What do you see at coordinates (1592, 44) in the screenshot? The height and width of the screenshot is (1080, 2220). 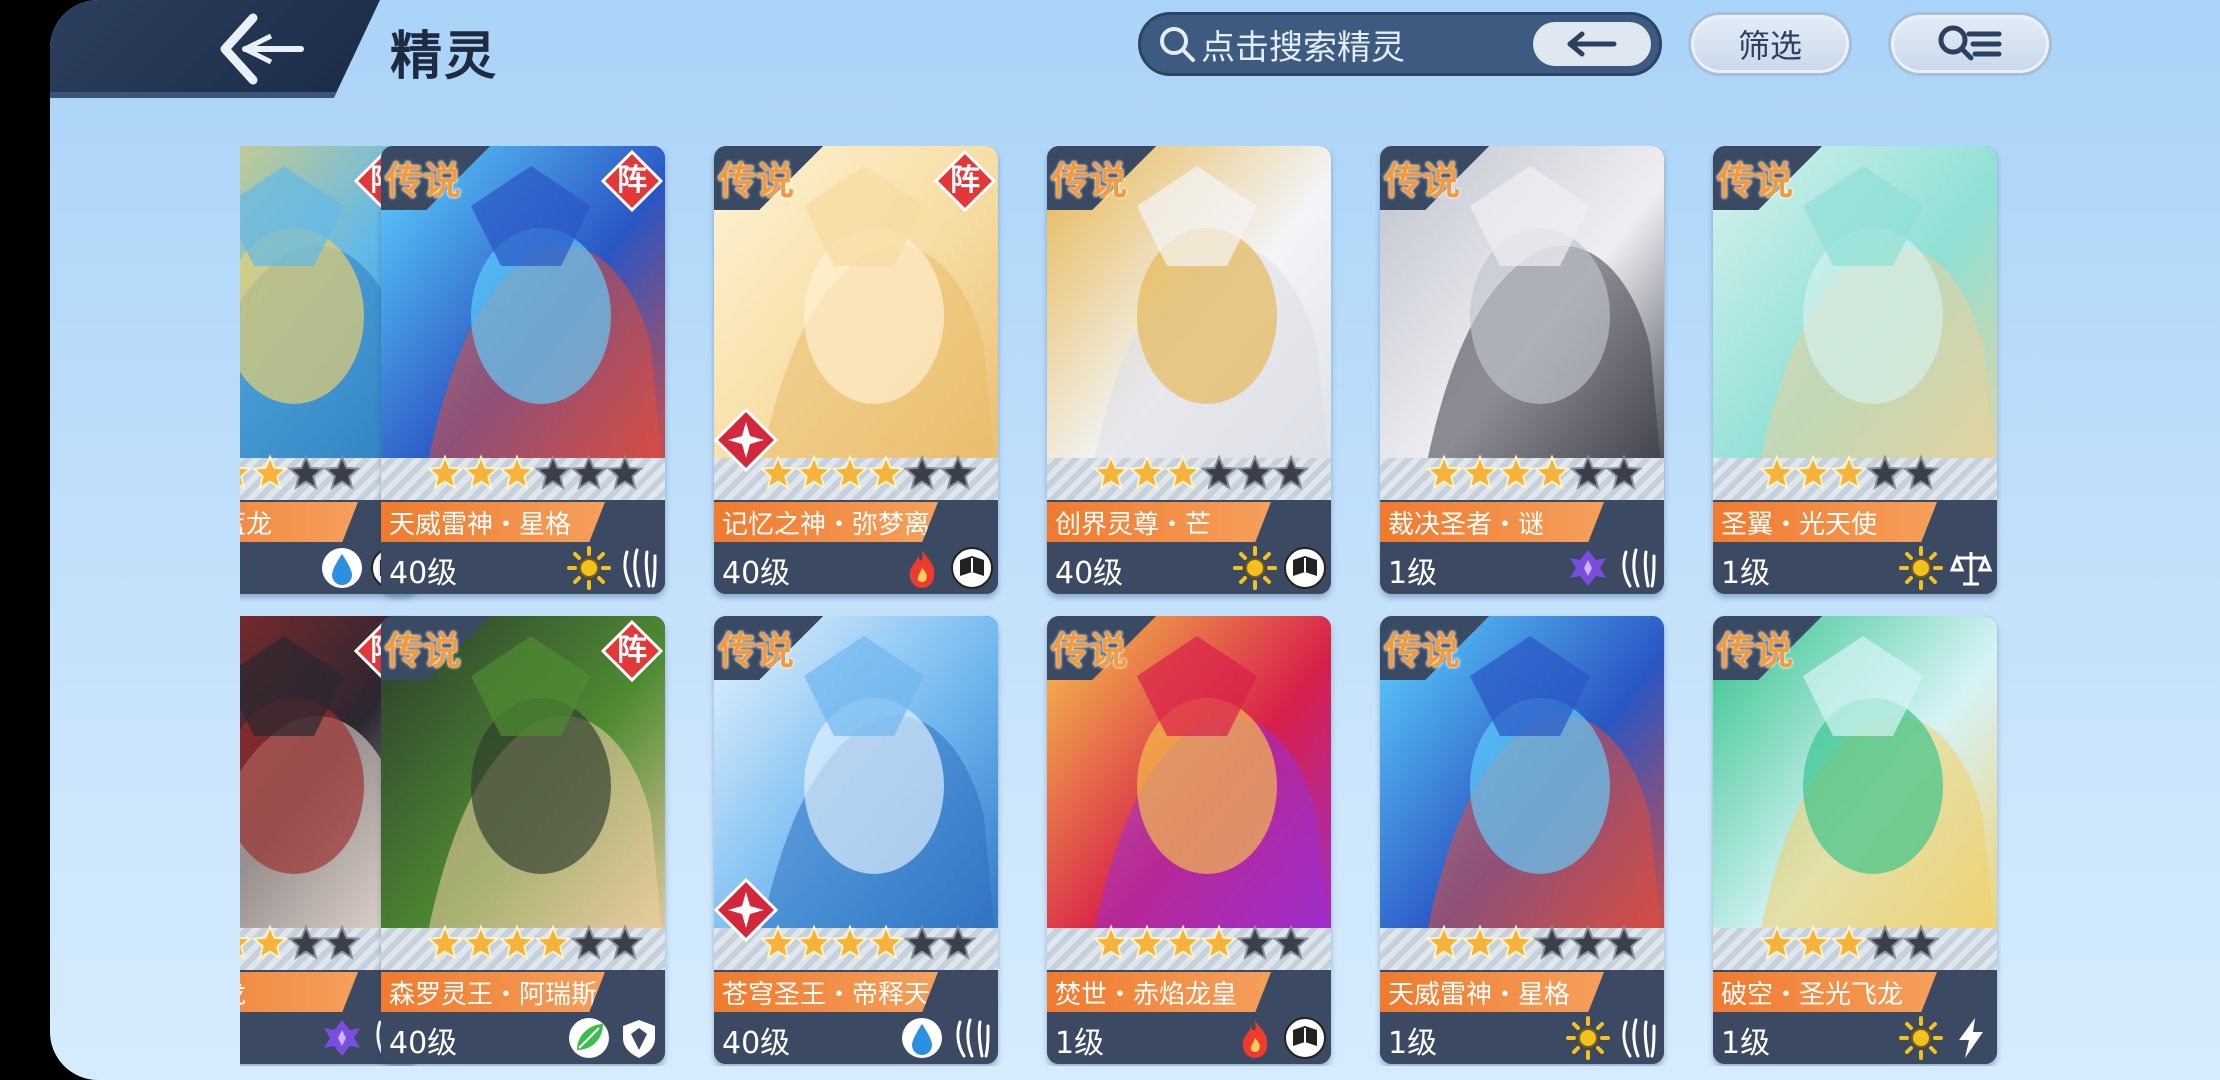 I see `search-clear-button` at bounding box center [1592, 44].